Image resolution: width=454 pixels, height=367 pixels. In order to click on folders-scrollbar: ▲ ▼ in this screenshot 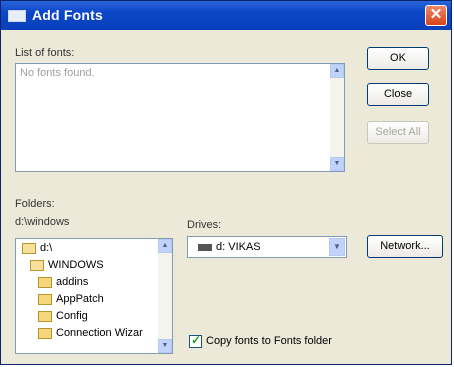, I will do `click(165, 296)`.